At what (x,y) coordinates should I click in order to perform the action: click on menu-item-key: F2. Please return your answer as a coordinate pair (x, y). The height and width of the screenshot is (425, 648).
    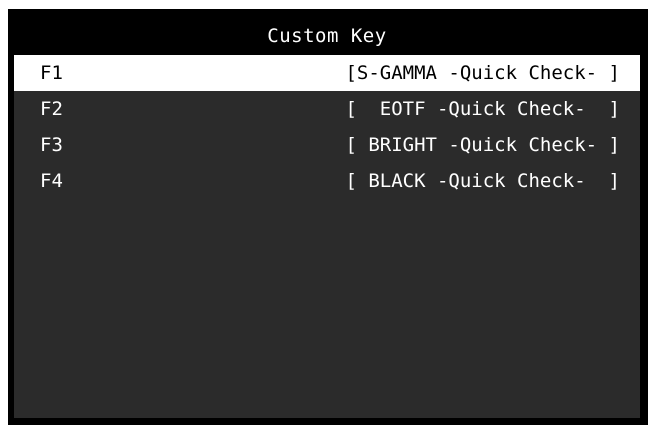
    Looking at the image, I should click on (51, 109).